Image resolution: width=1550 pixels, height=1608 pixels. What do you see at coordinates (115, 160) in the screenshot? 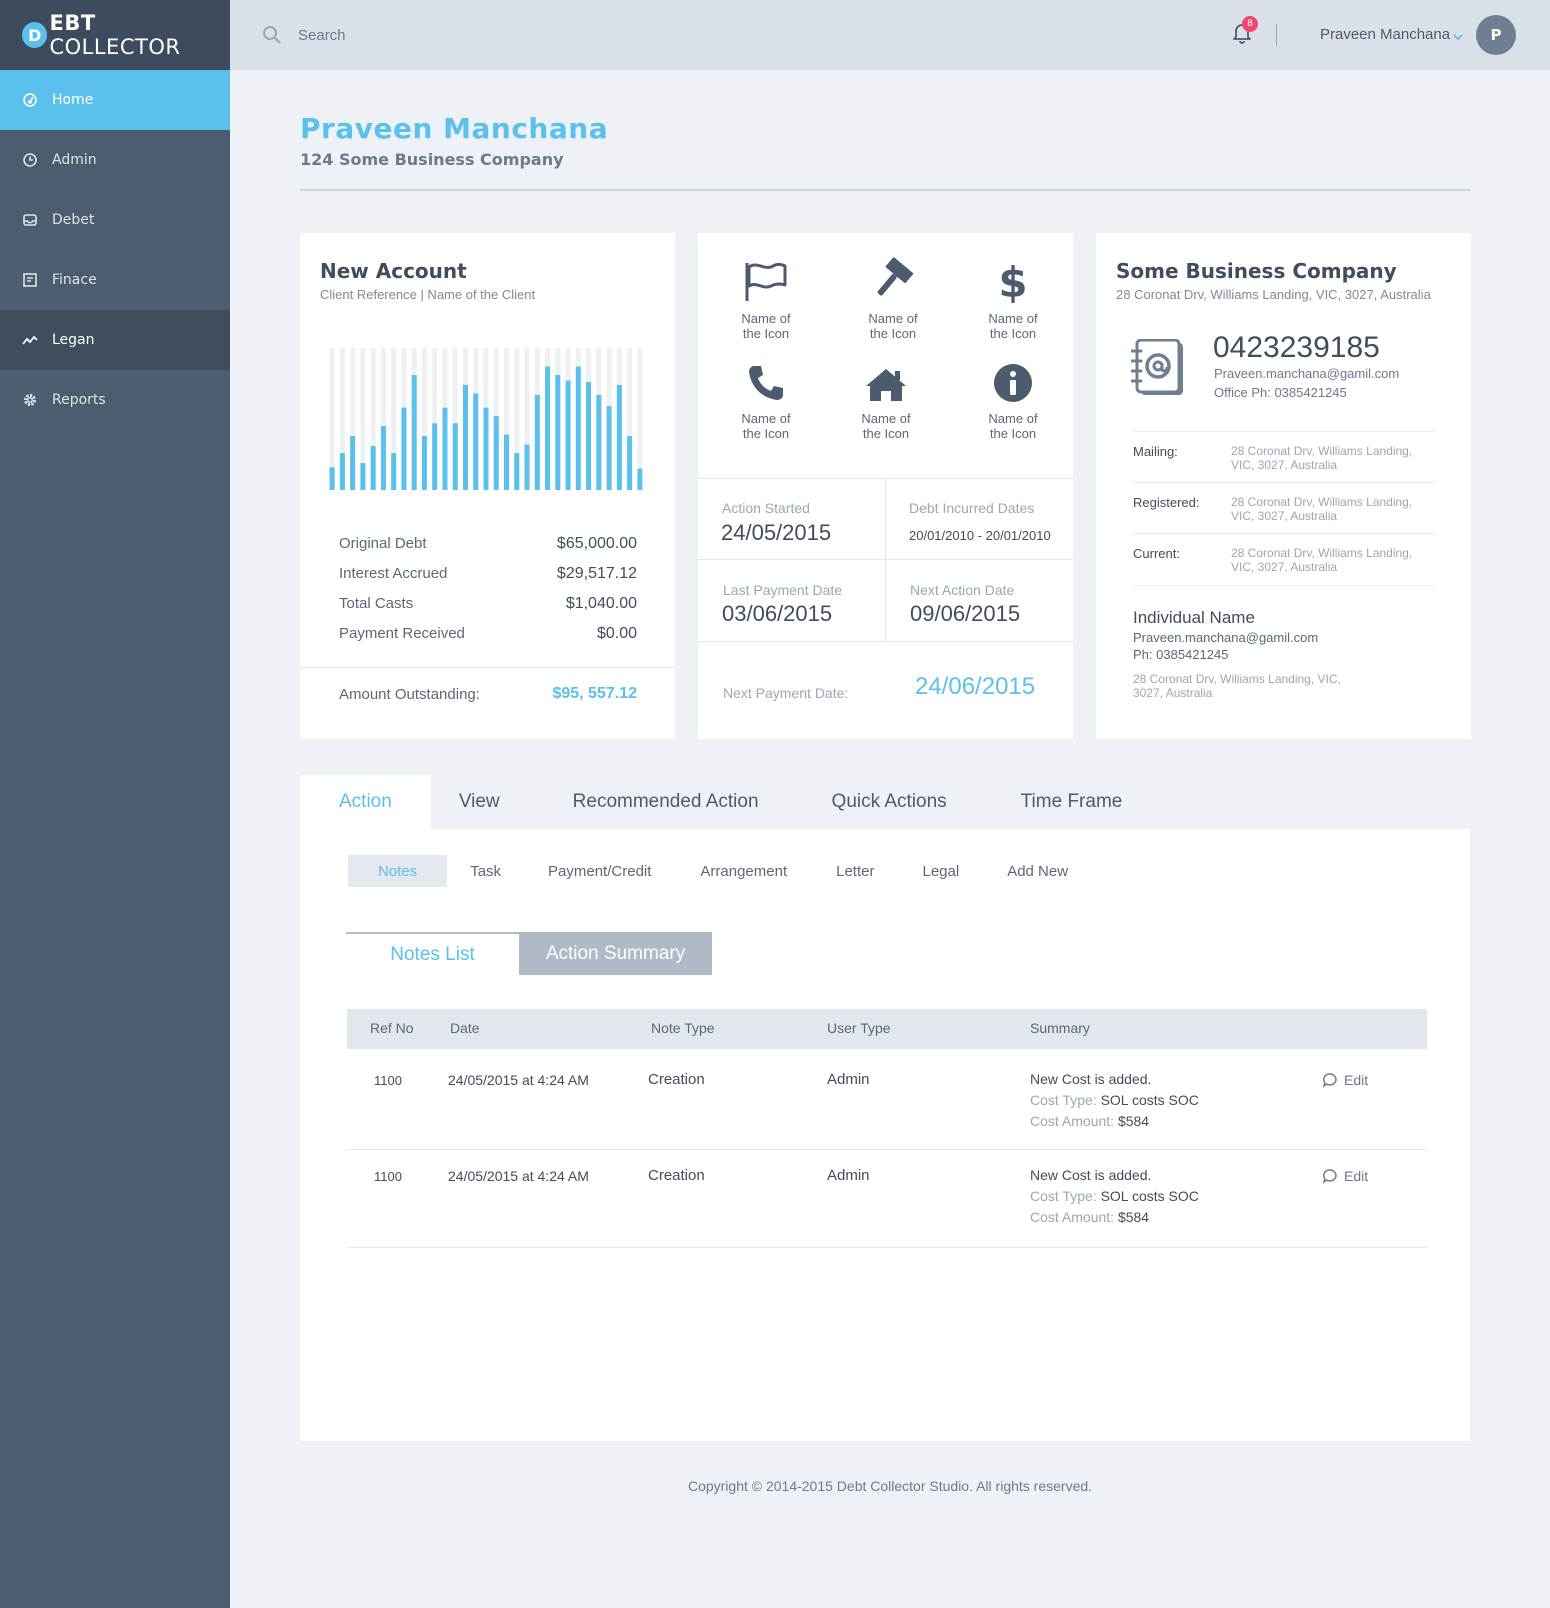
I see `sidebar-item-admin: Admin` at bounding box center [115, 160].